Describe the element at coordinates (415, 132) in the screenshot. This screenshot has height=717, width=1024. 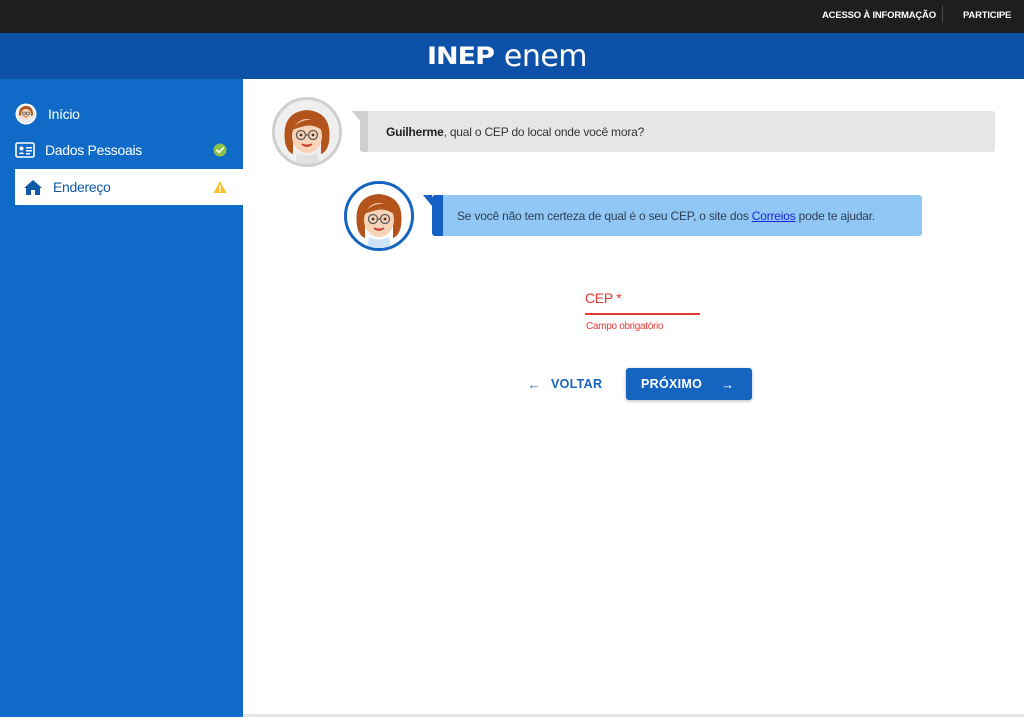
I see `user-name: Guilherme` at that location.